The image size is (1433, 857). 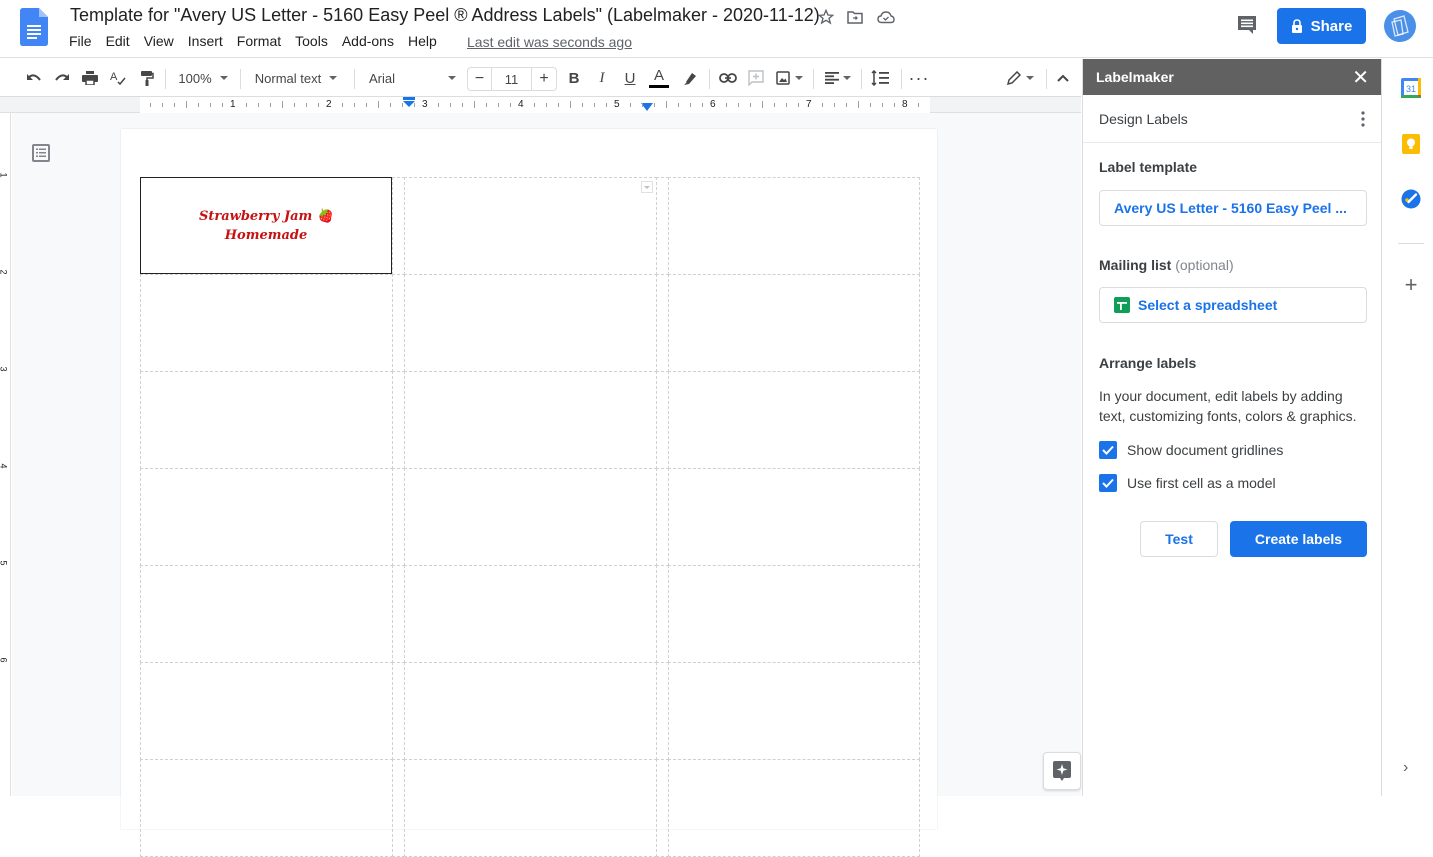 I want to click on test-button: Test, so click(x=1179, y=539).